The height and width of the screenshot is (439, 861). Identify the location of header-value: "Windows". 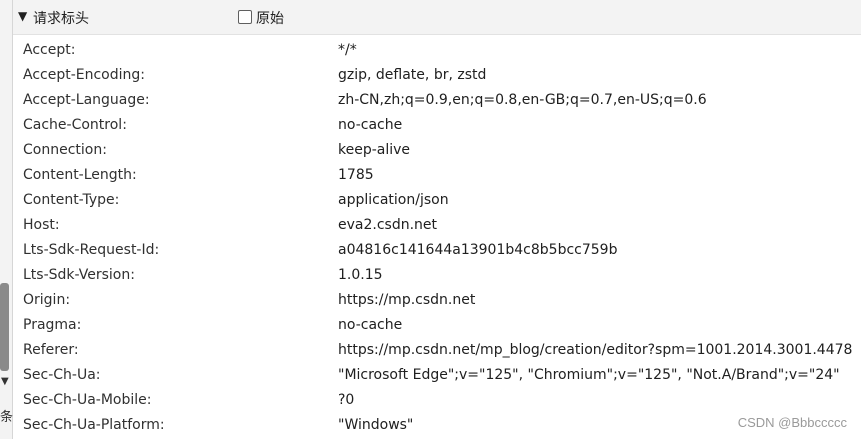
(375, 425).